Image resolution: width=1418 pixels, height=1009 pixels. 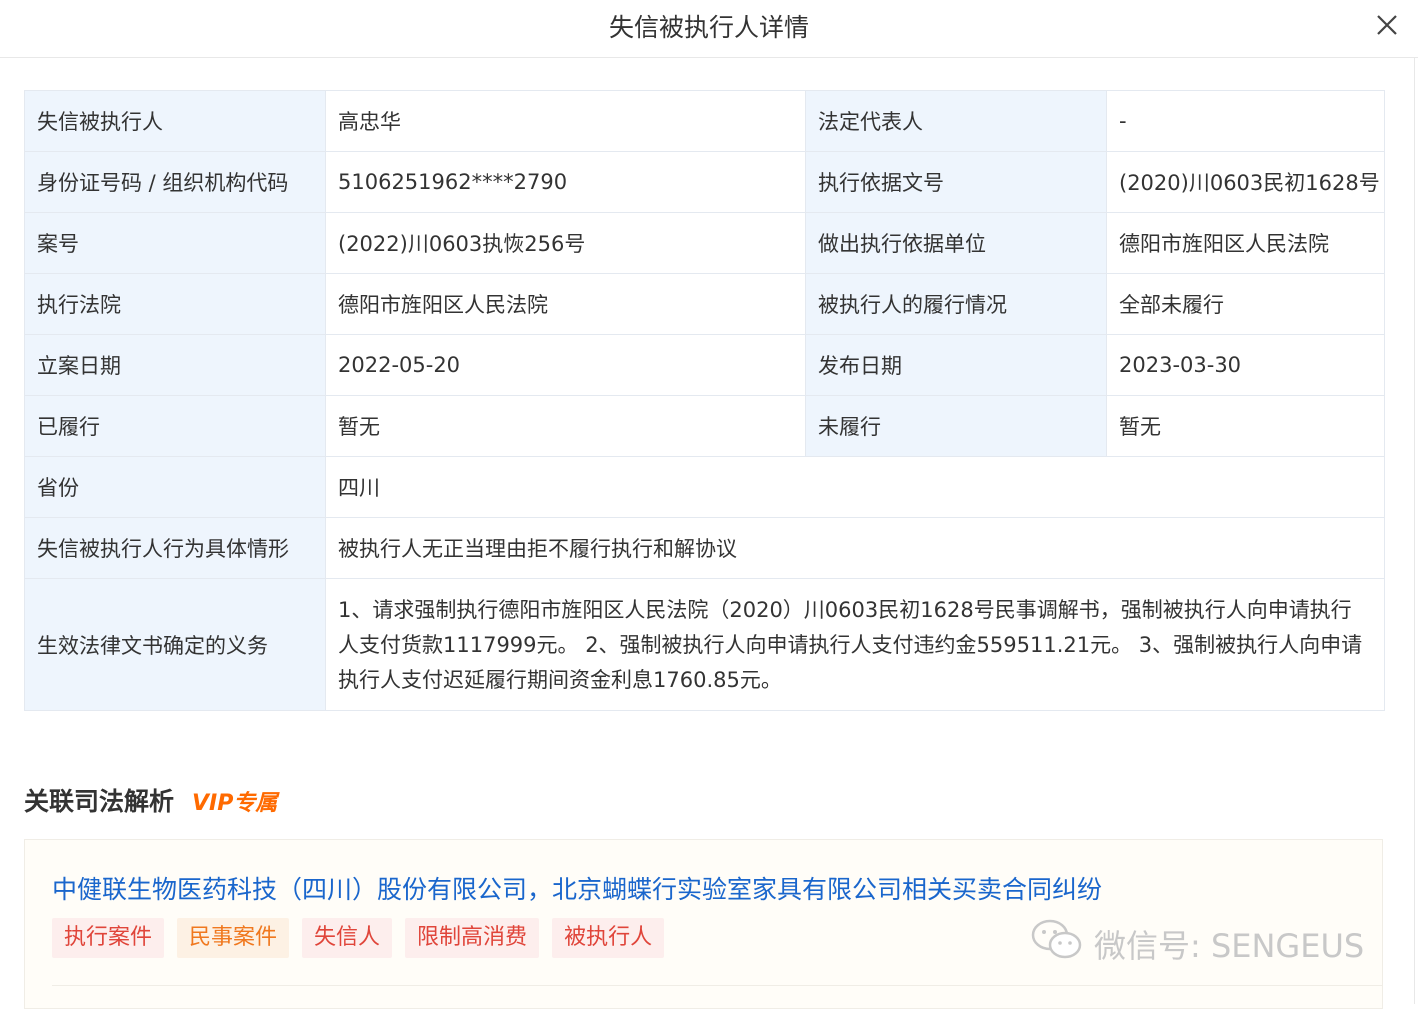 I want to click on section-title: 关联司法解析, so click(x=99, y=801).